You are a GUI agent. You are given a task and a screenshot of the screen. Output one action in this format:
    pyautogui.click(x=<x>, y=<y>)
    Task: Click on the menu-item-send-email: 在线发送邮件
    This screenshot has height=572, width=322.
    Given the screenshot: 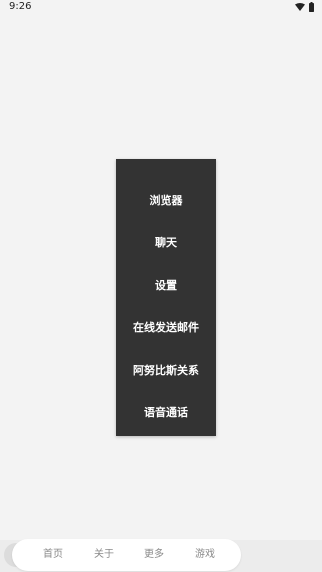 What is the action you would take?
    pyautogui.click(x=166, y=327)
    